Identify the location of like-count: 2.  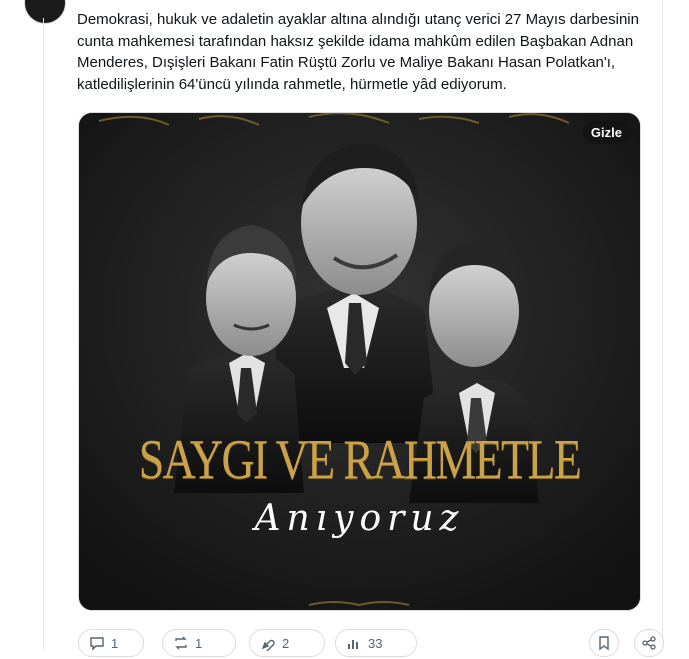
(286, 643).